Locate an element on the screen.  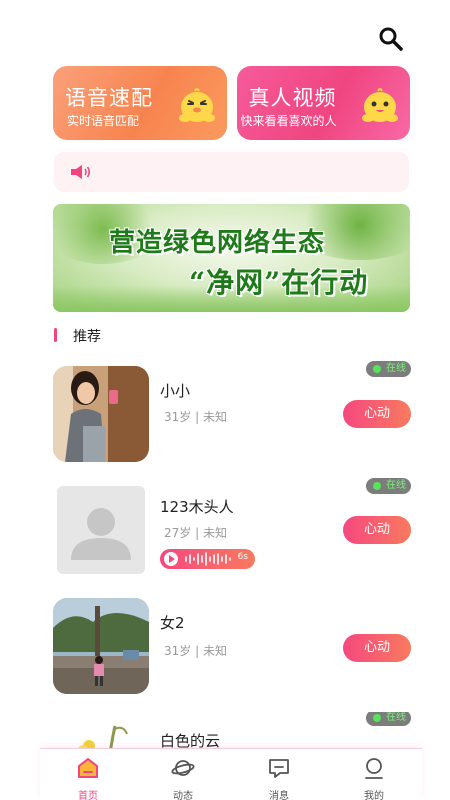
tab-label: 消息 is located at coordinates (279, 795).